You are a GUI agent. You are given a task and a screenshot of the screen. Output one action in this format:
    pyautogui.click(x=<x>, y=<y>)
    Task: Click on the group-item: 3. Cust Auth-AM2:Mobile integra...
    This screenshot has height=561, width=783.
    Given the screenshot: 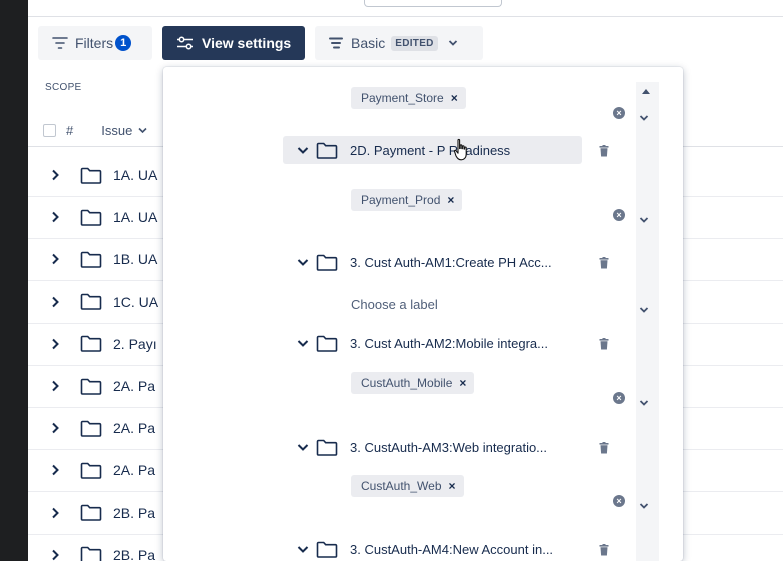 What is the action you would take?
    pyautogui.click(x=415, y=343)
    